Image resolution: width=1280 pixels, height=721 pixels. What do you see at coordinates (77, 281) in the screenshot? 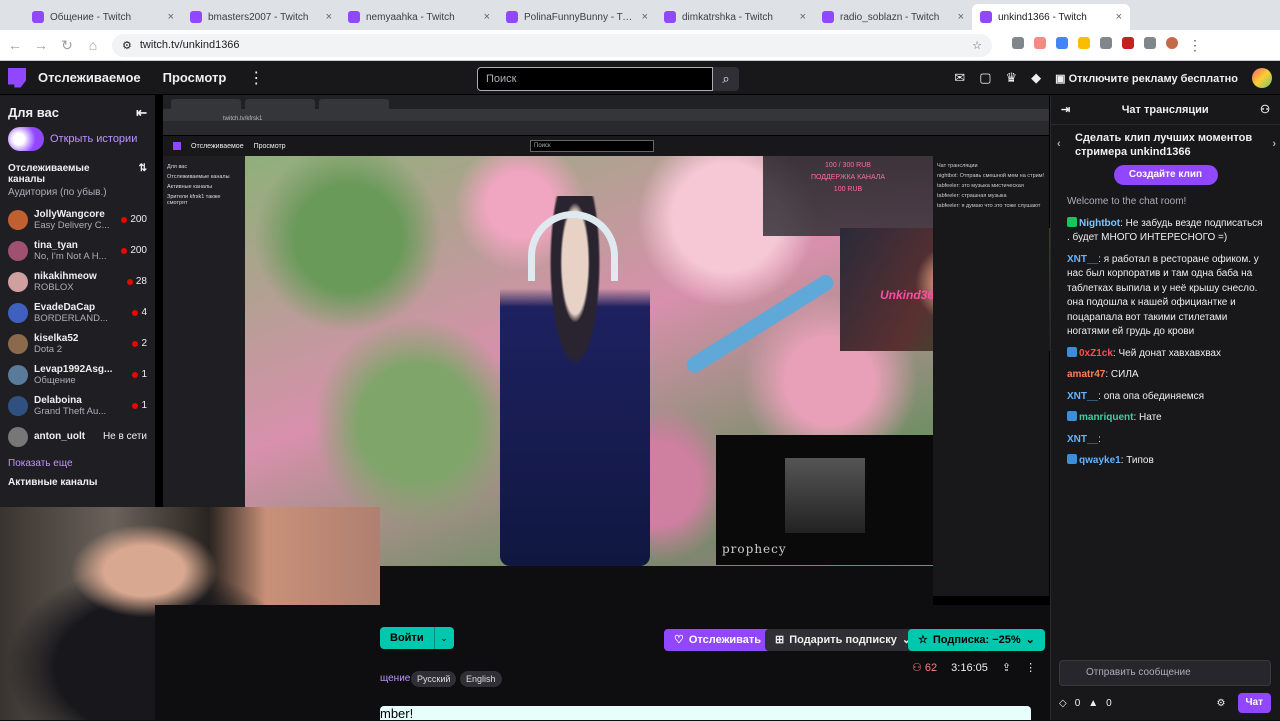
I see `sidebar-channel: nikakihmeow ROBLOX 28` at bounding box center [77, 281].